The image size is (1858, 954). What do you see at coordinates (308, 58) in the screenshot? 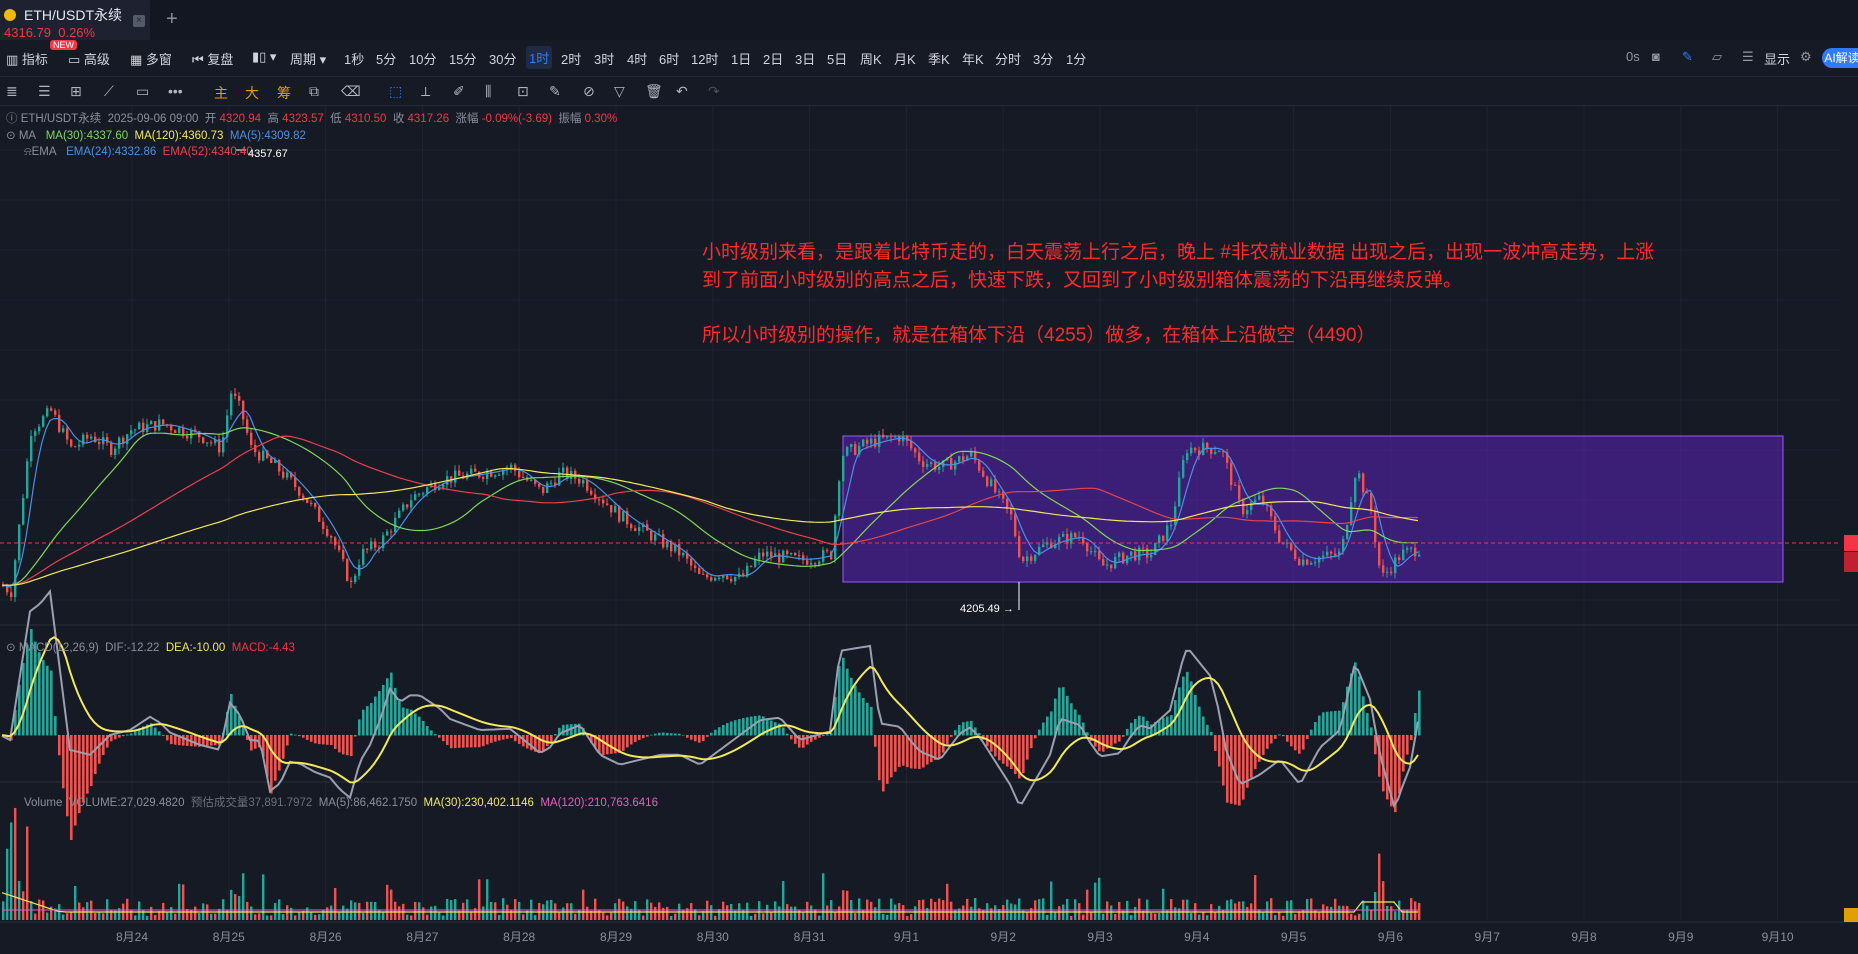
I see `period-dropdown: 周期 ▾` at bounding box center [308, 58].